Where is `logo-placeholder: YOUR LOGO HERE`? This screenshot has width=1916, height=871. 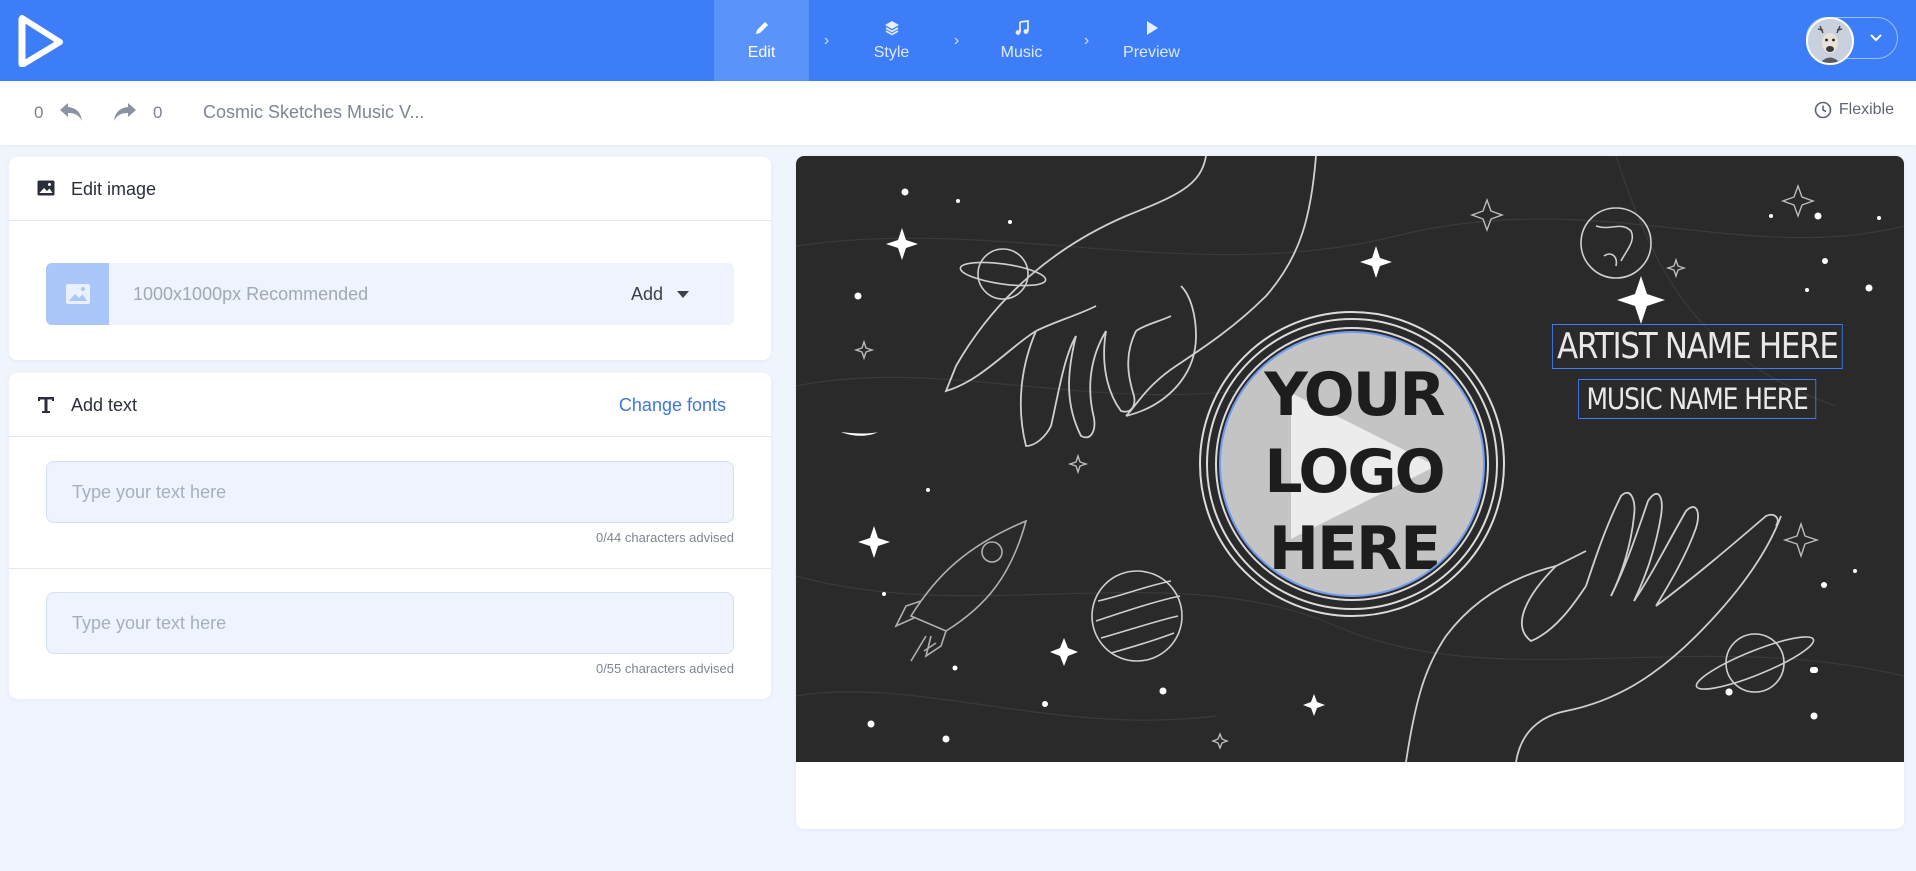 logo-placeholder: YOUR LOGO HERE is located at coordinates (1352, 464).